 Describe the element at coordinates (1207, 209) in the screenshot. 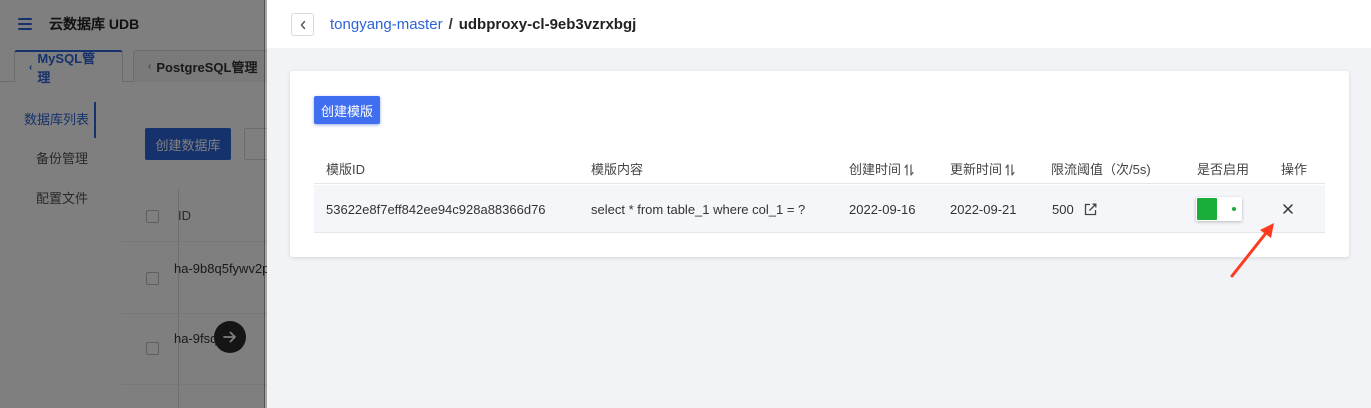

I see `toggle-on-segment` at that location.